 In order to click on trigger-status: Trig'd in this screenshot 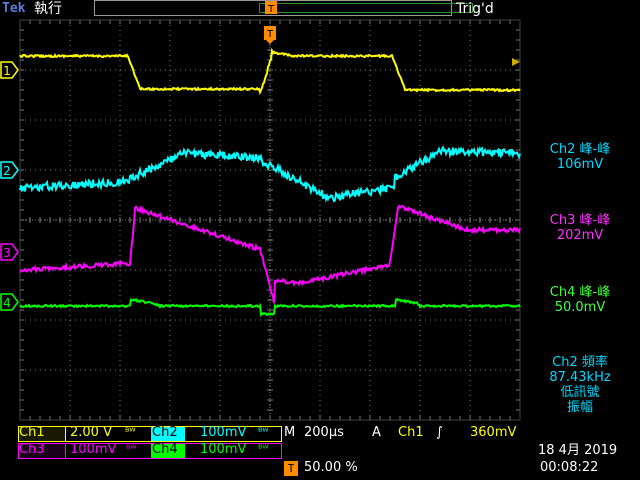, I will do `click(475, 9)`.